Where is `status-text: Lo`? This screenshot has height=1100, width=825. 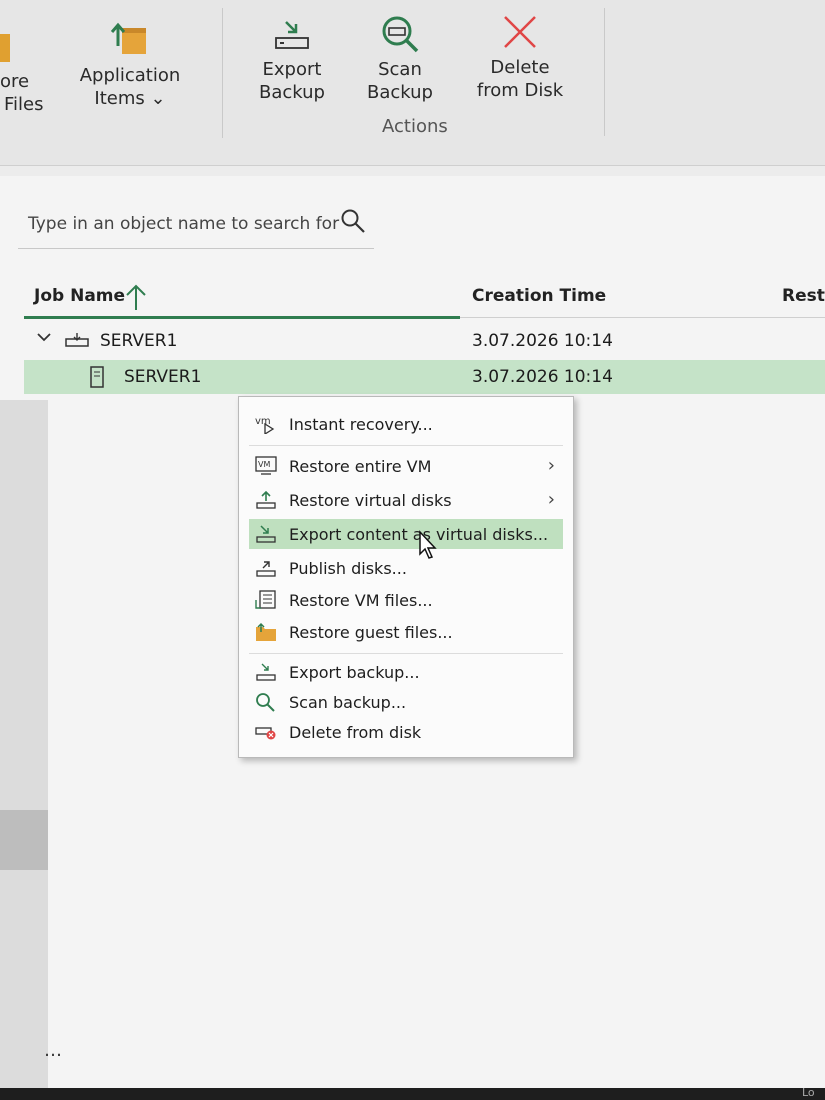 status-text: Lo is located at coordinates (808, 1092).